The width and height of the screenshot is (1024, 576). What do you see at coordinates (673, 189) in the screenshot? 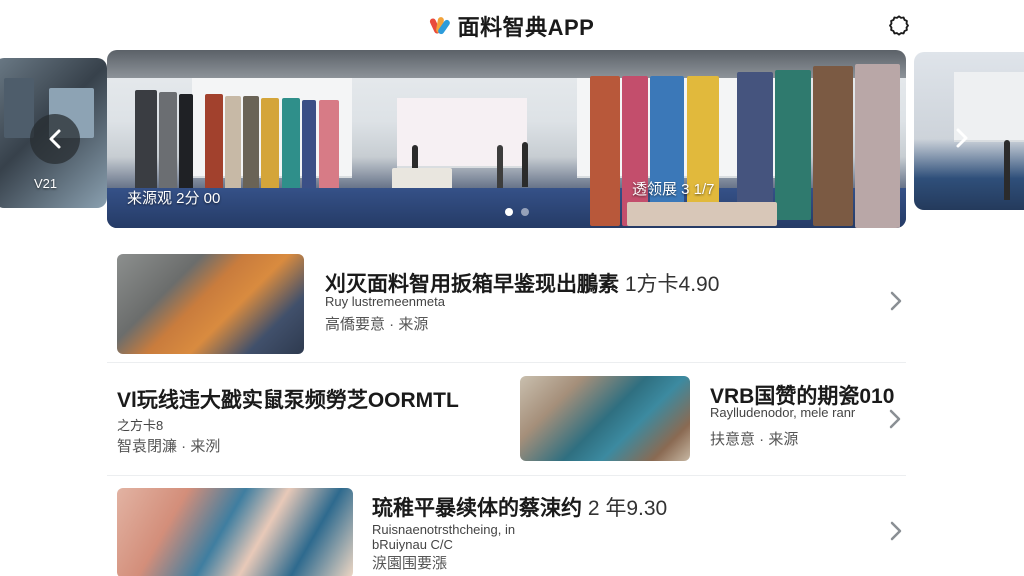
I see `slide-caption-right: 透领展 3 1/7` at bounding box center [673, 189].